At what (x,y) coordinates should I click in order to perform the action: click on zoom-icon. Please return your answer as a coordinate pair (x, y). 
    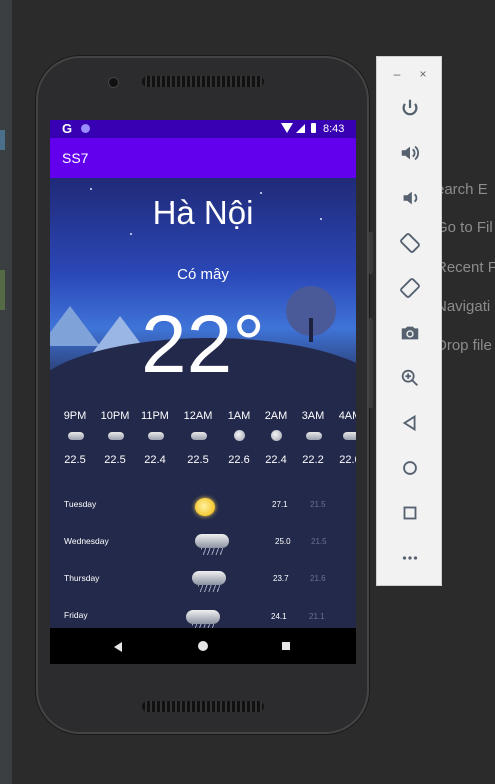
    Looking at the image, I should click on (410, 378).